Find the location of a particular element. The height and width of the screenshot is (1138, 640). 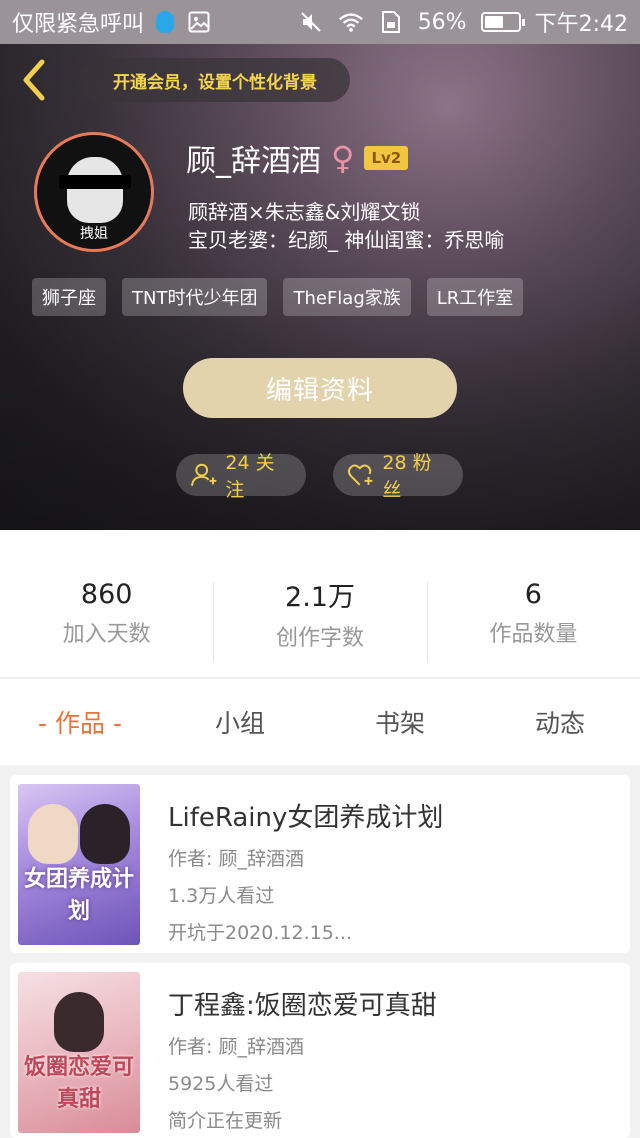

work-title: LifeRainy女团养成计划 is located at coordinates (306, 818).